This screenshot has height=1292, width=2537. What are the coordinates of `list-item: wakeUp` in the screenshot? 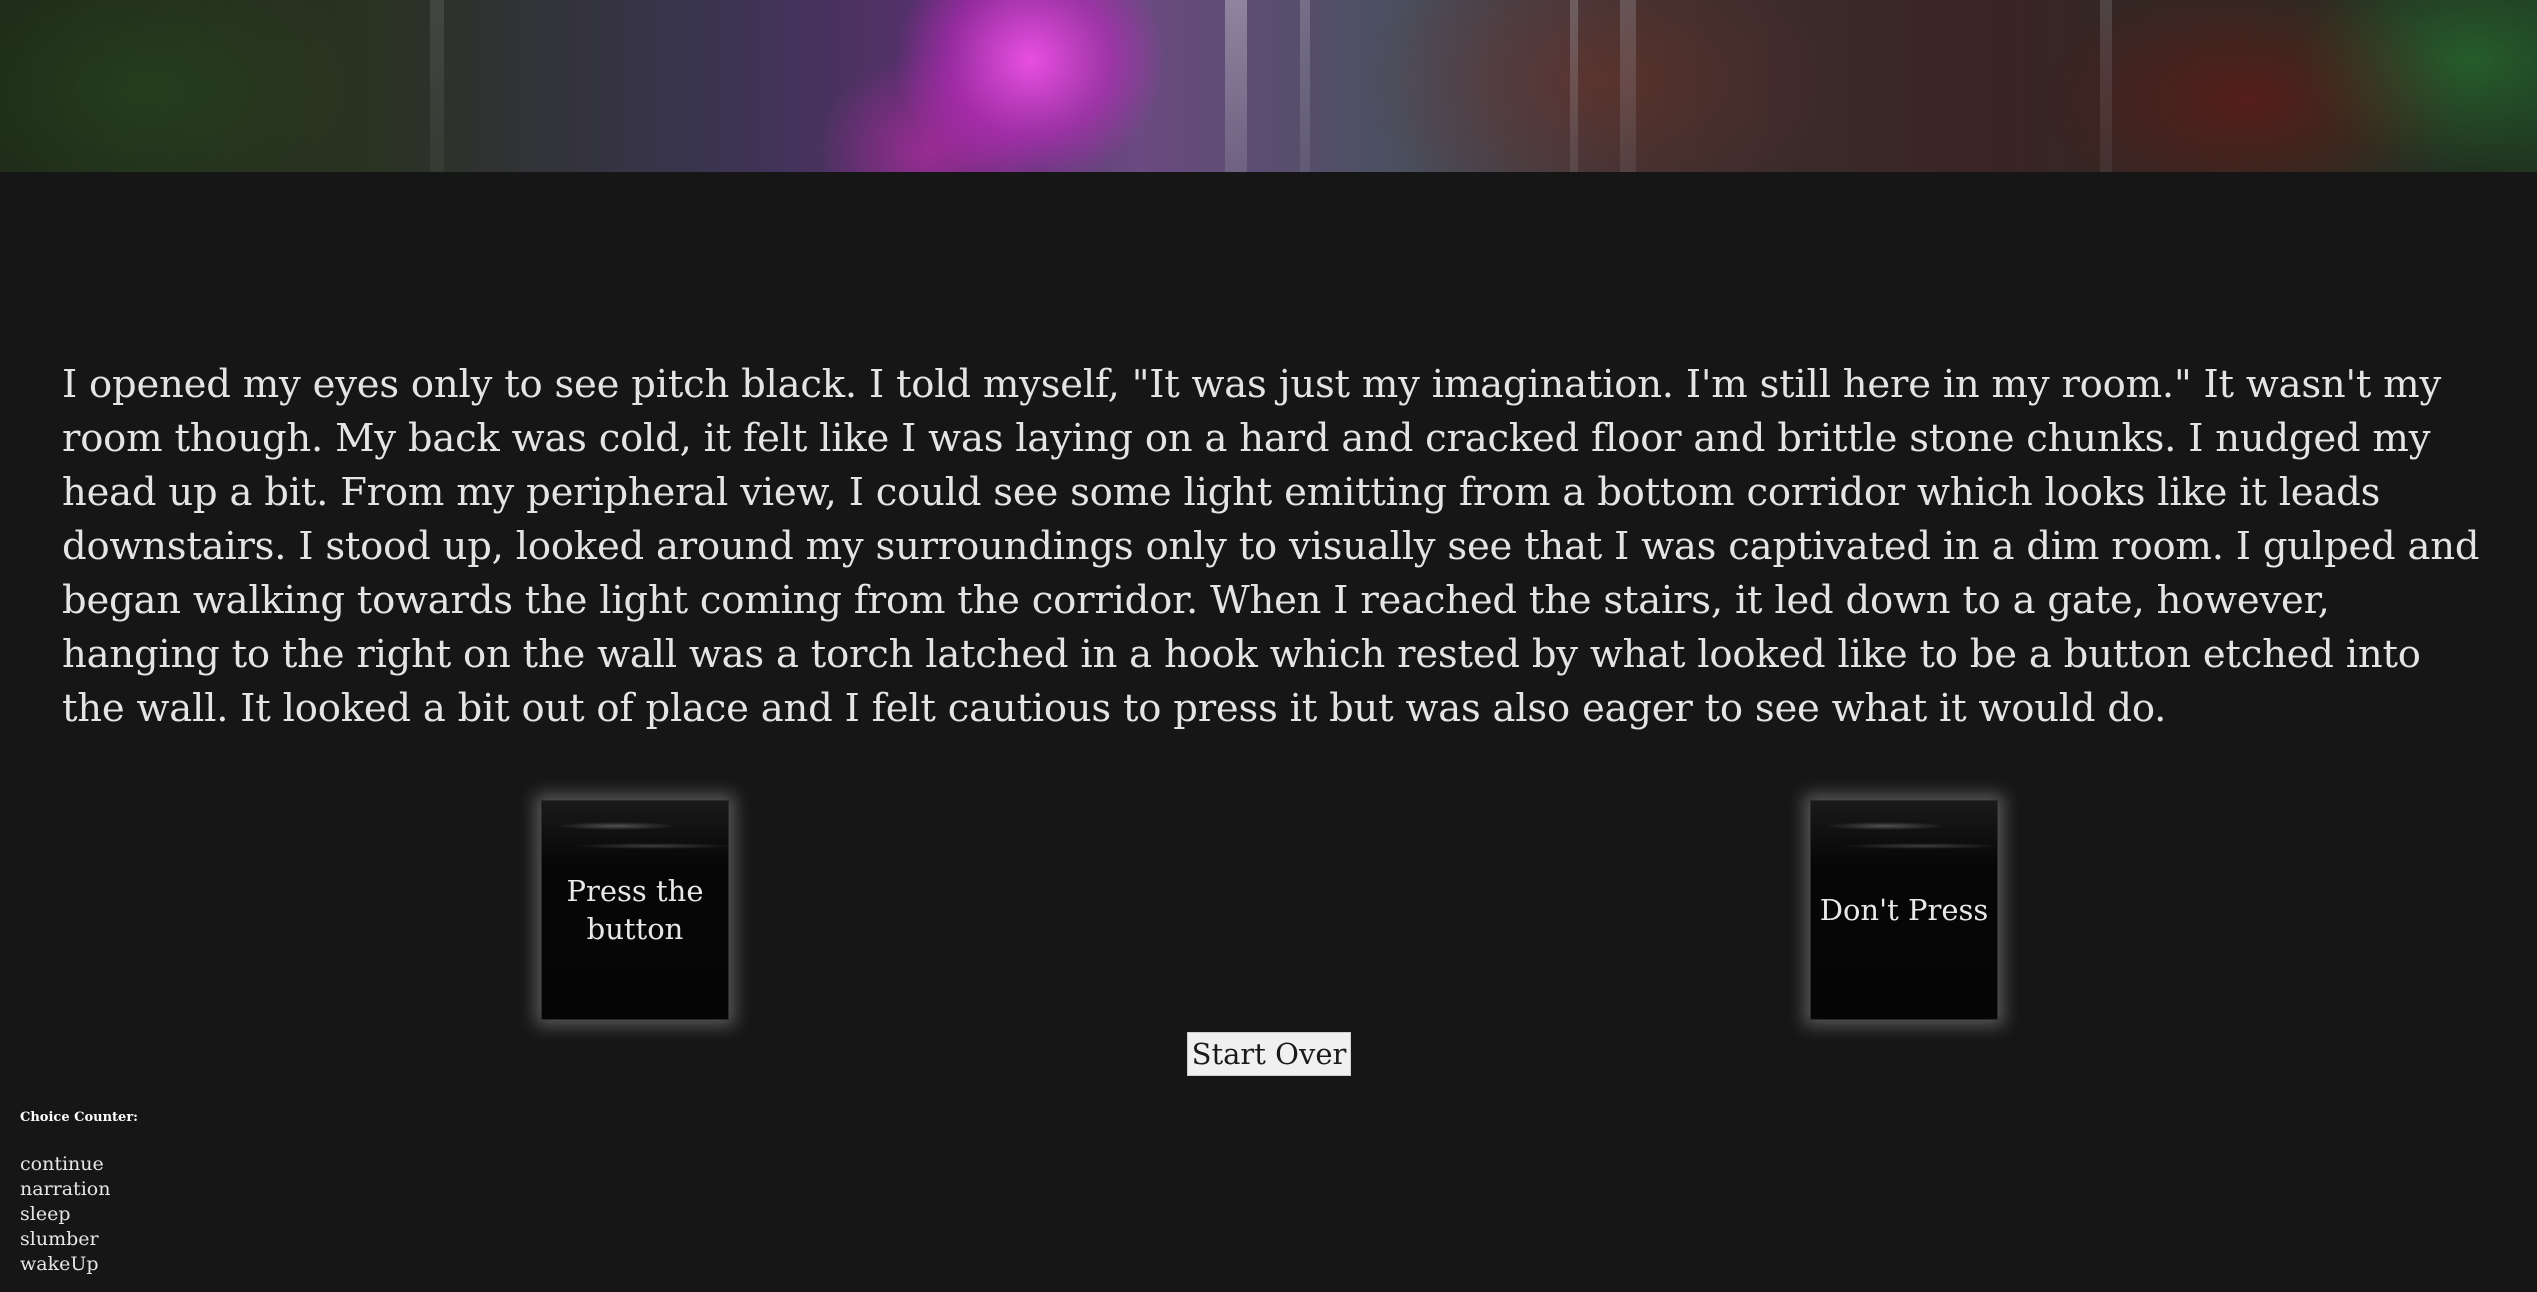 It's located at (59, 1264).